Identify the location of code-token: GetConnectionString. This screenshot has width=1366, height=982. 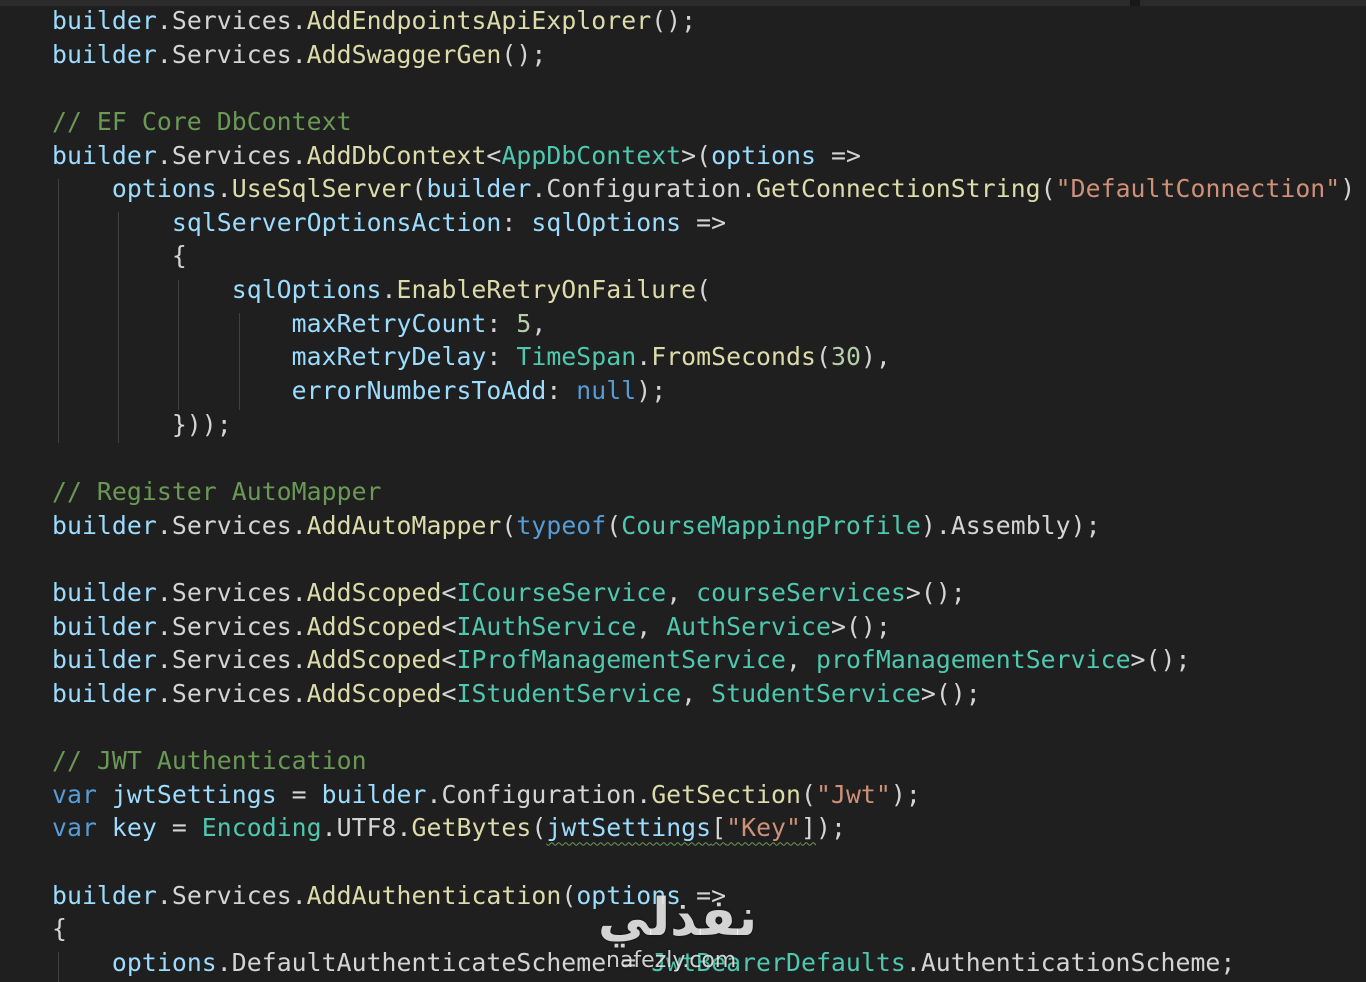
(898, 189).